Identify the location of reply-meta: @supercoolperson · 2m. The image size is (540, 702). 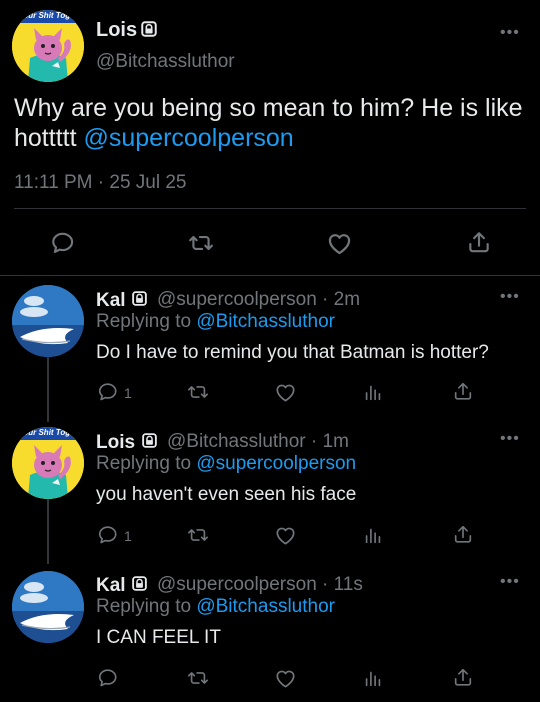
(258, 300).